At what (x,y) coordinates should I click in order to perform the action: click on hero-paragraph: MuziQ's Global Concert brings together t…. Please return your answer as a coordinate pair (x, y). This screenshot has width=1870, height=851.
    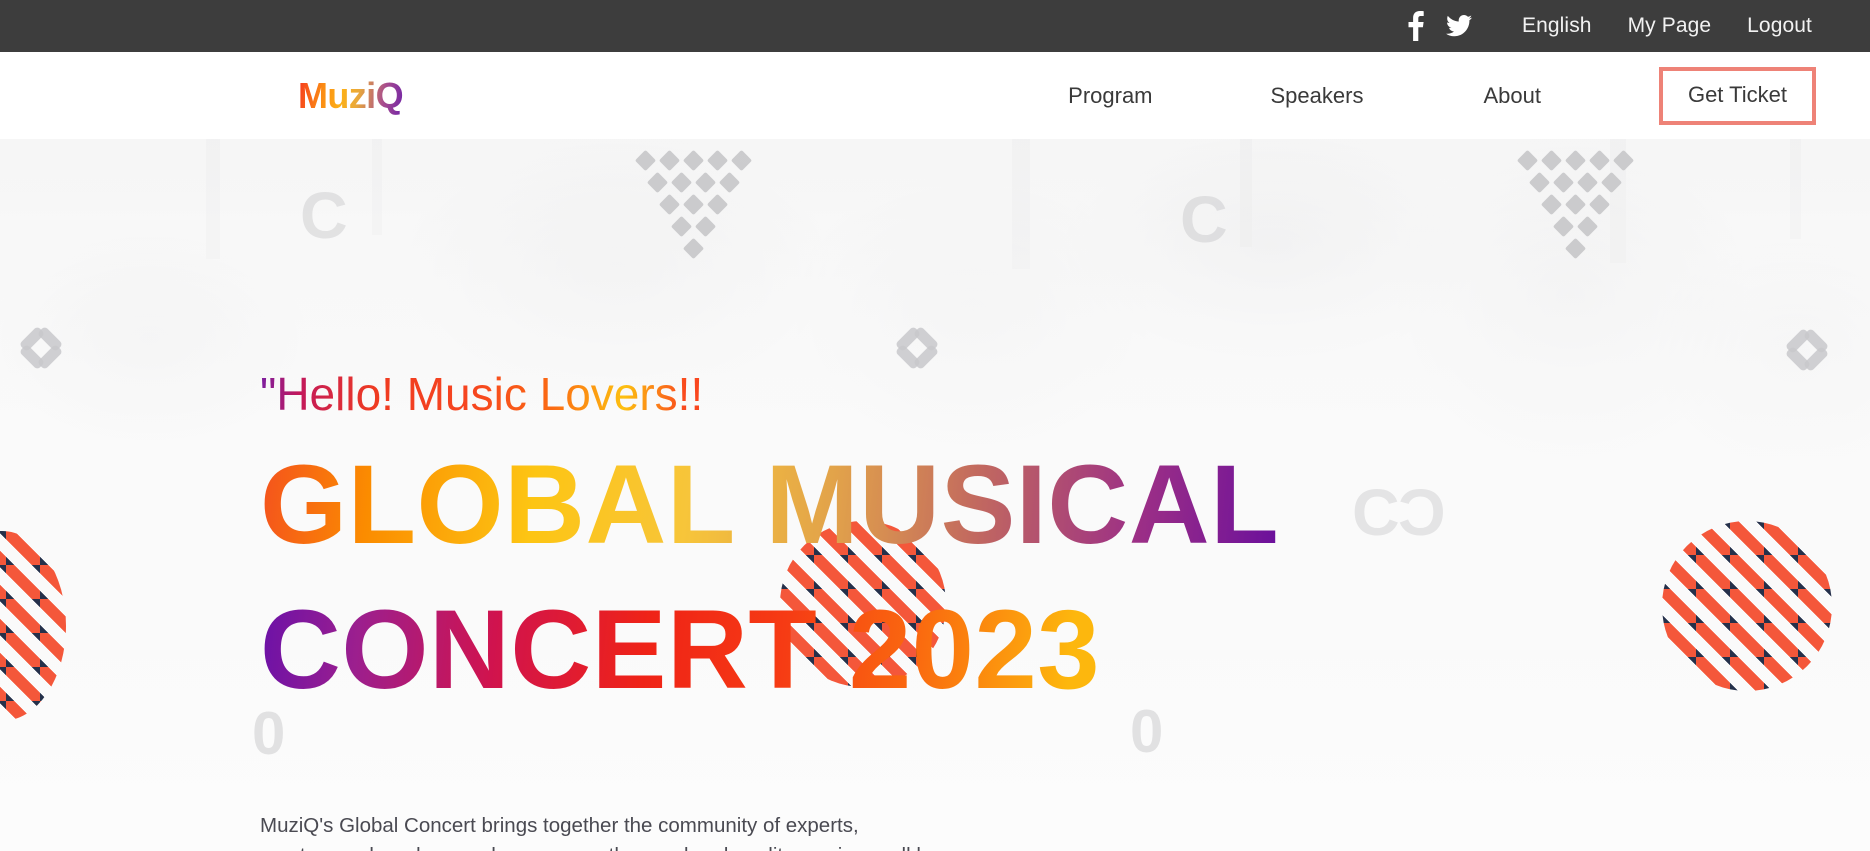
    Looking at the image, I should click on (658, 831).